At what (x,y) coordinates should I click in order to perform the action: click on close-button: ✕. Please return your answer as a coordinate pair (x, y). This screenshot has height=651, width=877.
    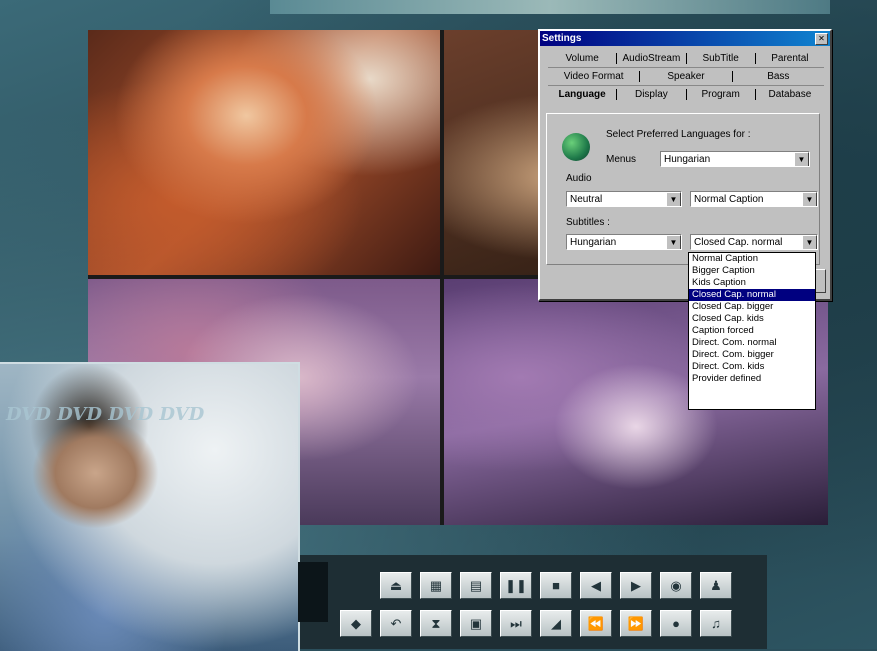
    Looking at the image, I should click on (821, 38).